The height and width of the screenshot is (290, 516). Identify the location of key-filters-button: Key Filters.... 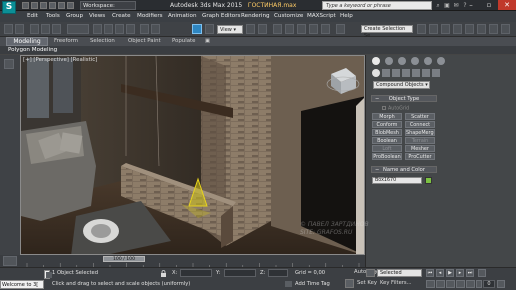
(396, 283).